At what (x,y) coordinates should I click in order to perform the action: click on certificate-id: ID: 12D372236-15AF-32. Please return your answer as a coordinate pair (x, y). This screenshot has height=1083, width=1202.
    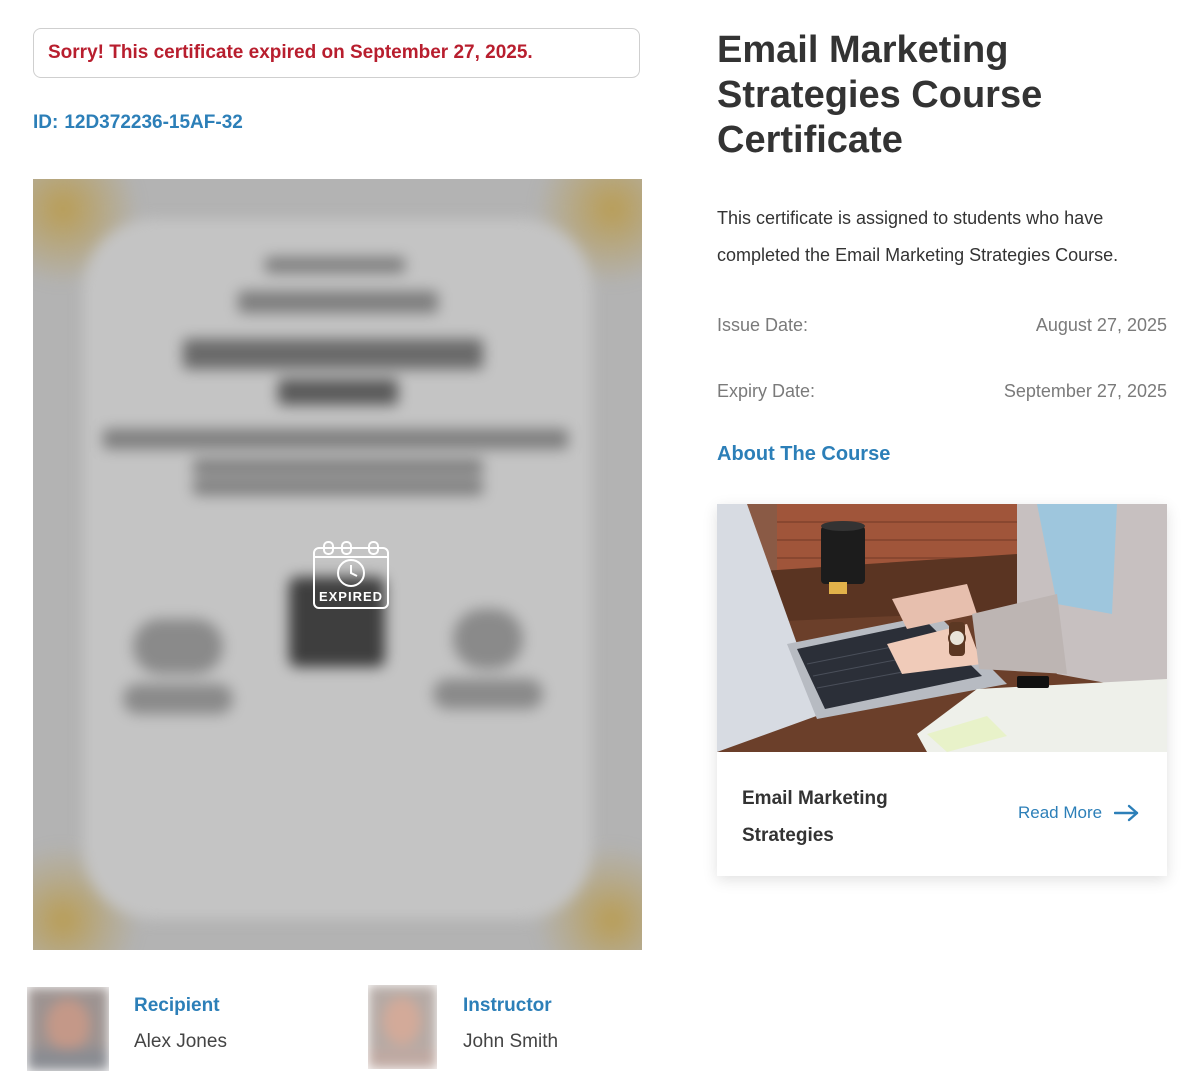
    Looking at the image, I should click on (138, 123).